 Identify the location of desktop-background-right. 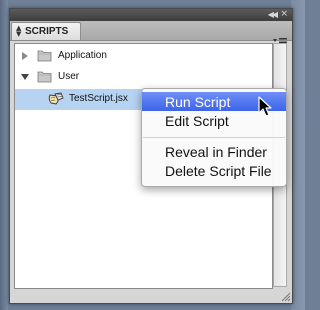
(298, 155).